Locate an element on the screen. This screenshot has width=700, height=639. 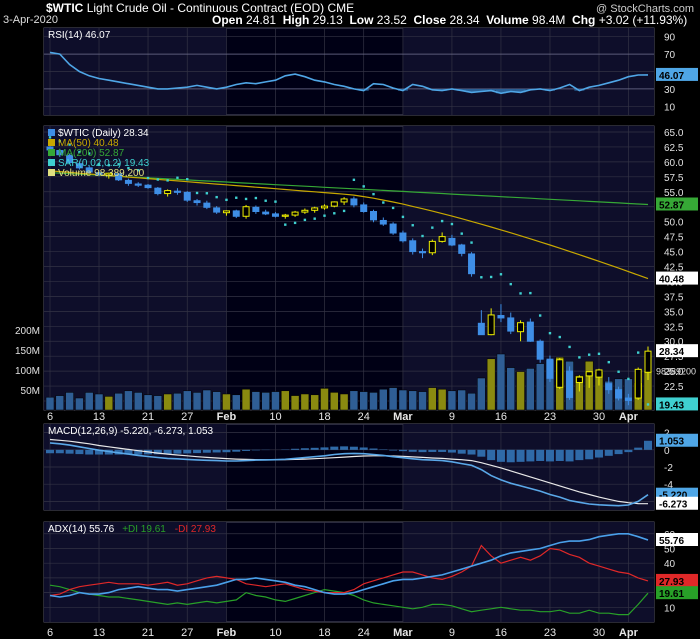
x-tick-label: 10 is located at coordinates (275, 633).